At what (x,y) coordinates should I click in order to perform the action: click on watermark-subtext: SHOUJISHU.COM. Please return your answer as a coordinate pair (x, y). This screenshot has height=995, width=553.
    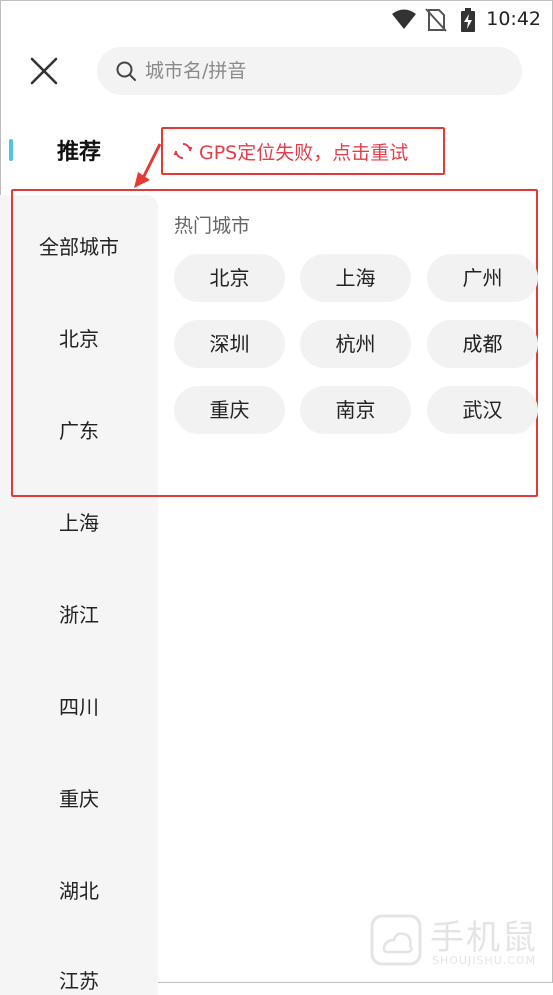
    Looking at the image, I should click on (484, 960).